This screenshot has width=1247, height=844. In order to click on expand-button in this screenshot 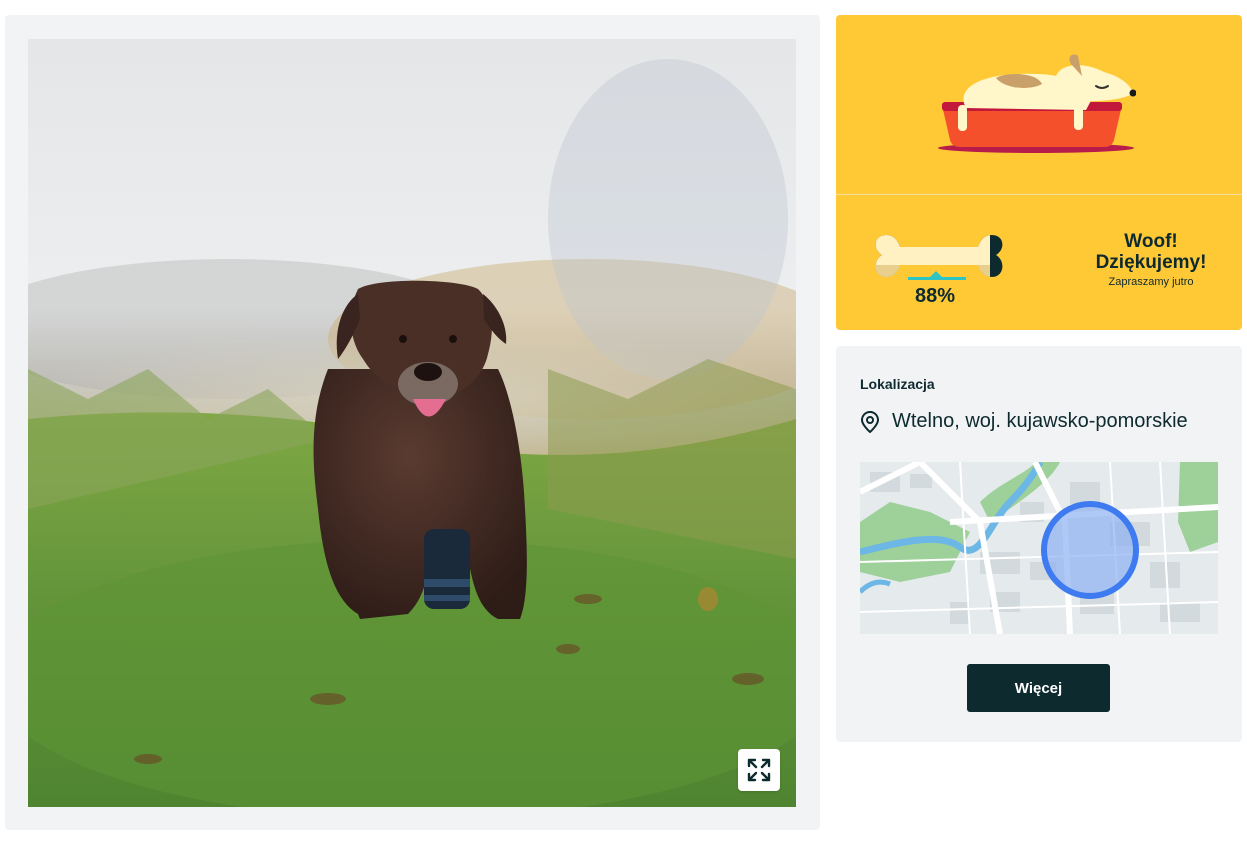, I will do `click(759, 770)`.